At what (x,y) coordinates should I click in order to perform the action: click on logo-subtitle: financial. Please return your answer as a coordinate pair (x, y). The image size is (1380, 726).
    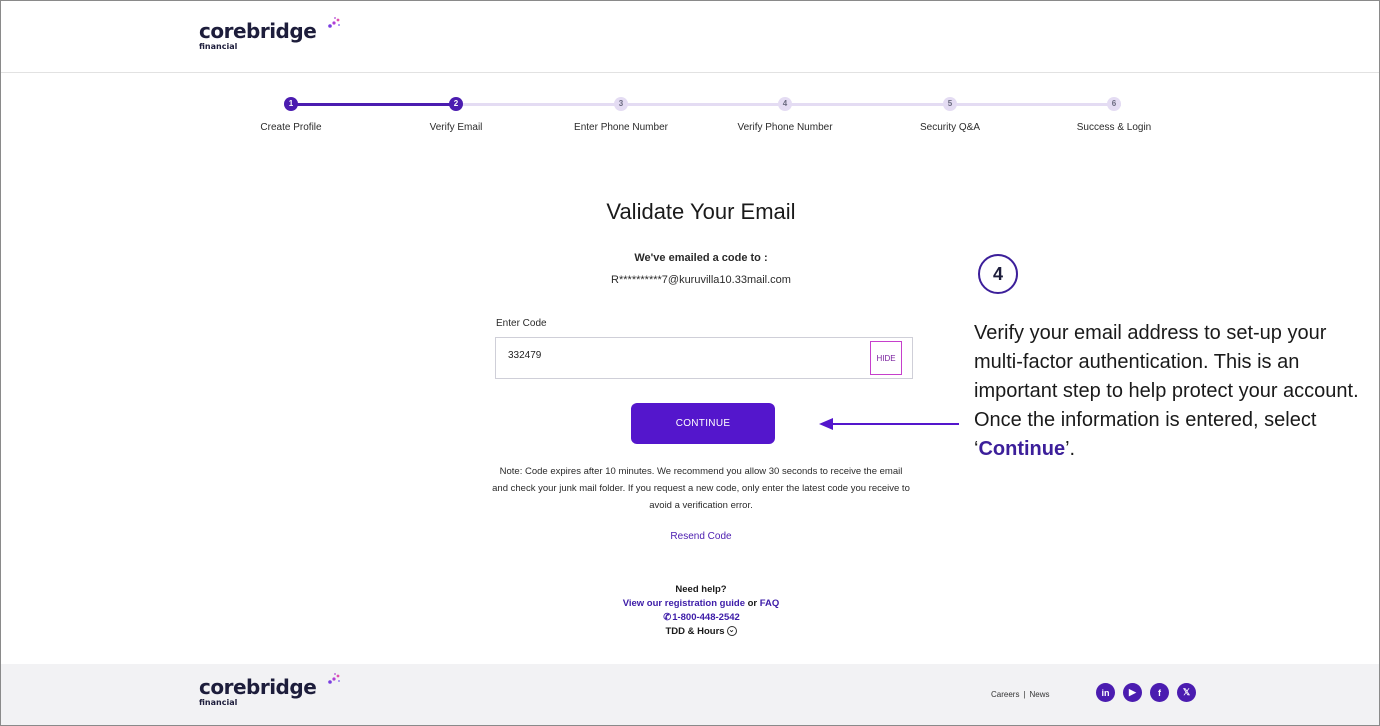
    Looking at the image, I should click on (218, 46).